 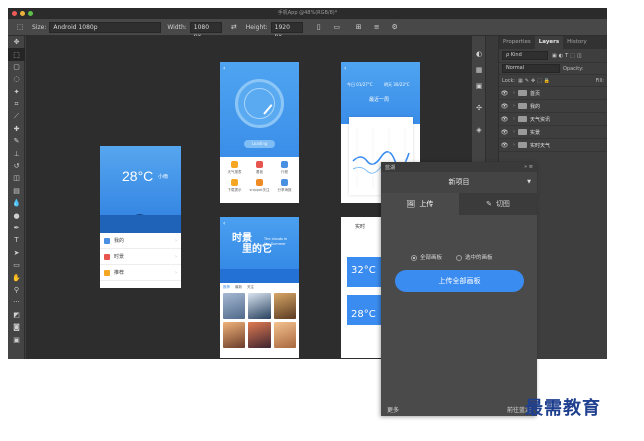 I want to click on grid-item: 看板, so click(x=259, y=168).